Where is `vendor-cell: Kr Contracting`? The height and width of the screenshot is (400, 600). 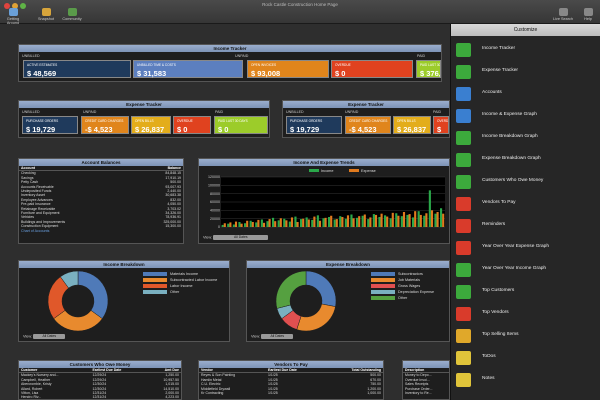
vendor-cell: Kr Contracting is located at coordinates (212, 393).